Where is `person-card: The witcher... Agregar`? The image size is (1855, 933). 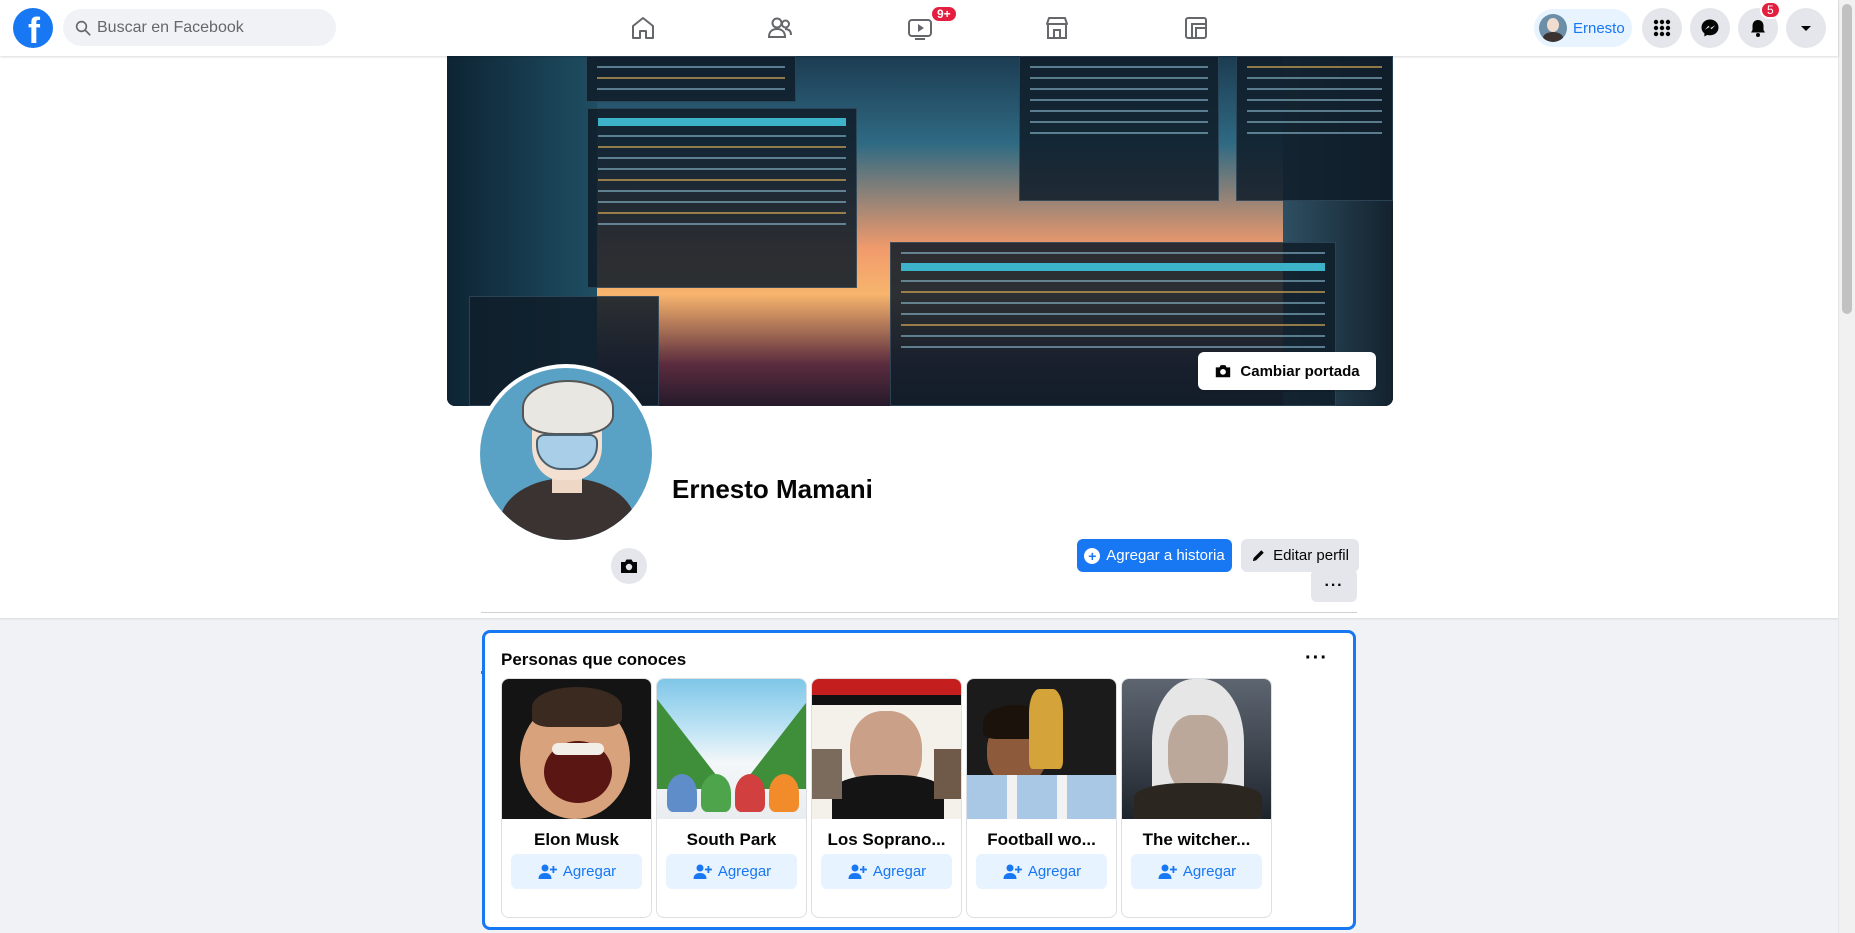 person-card: The witcher... Agregar is located at coordinates (1196, 798).